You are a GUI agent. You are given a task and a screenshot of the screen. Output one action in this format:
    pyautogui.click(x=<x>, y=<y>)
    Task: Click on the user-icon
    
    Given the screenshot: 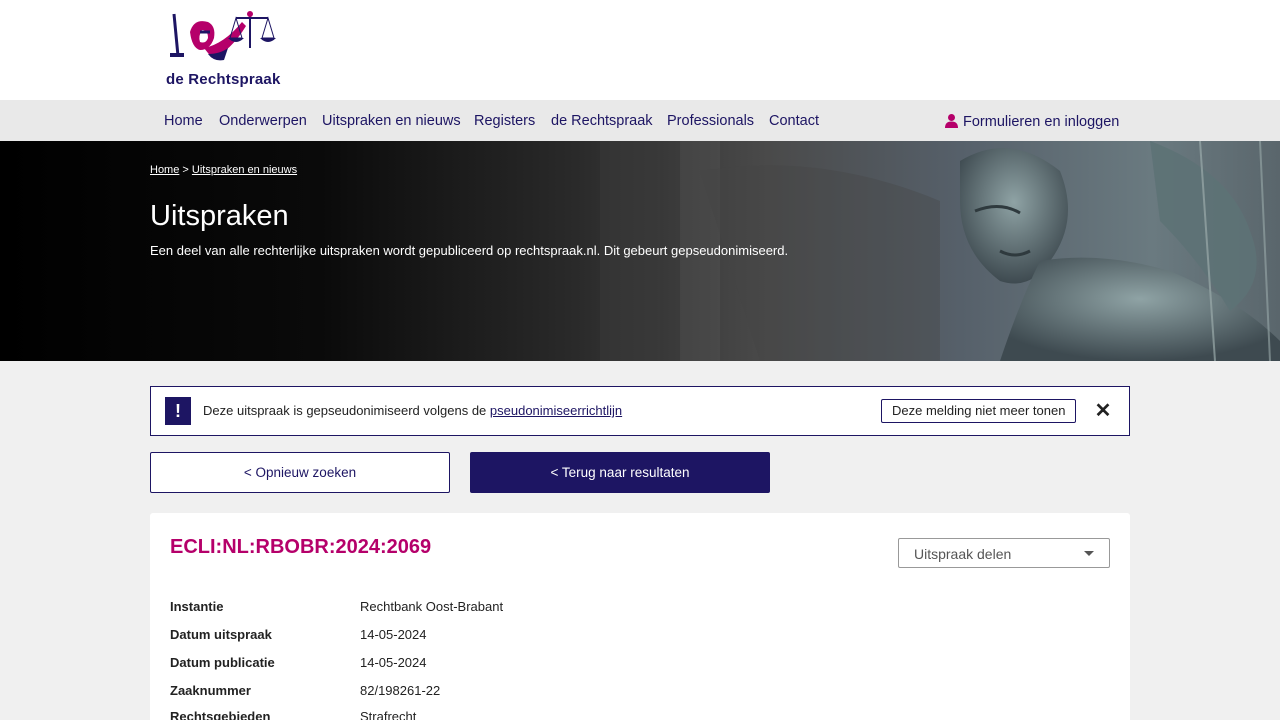 What is the action you would take?
    pyautogui.click(x=951, y=121)
    